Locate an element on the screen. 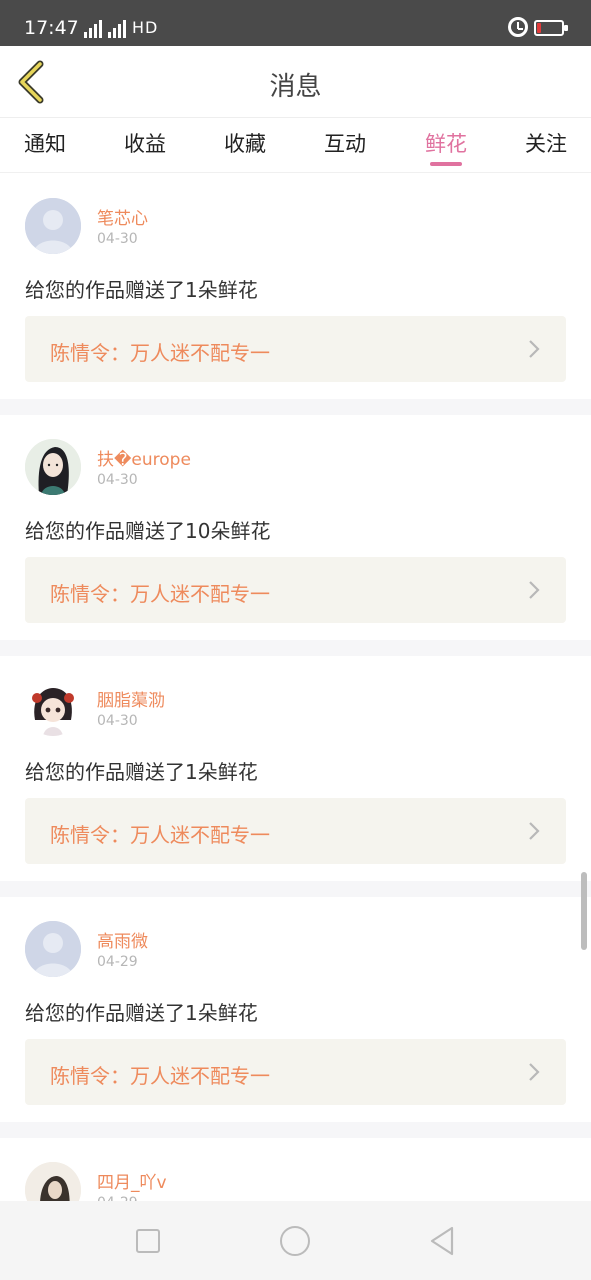 The width and height of the screenshot is (591, 1280). tab-follow: 关注 is located at coordinates (546, 143).